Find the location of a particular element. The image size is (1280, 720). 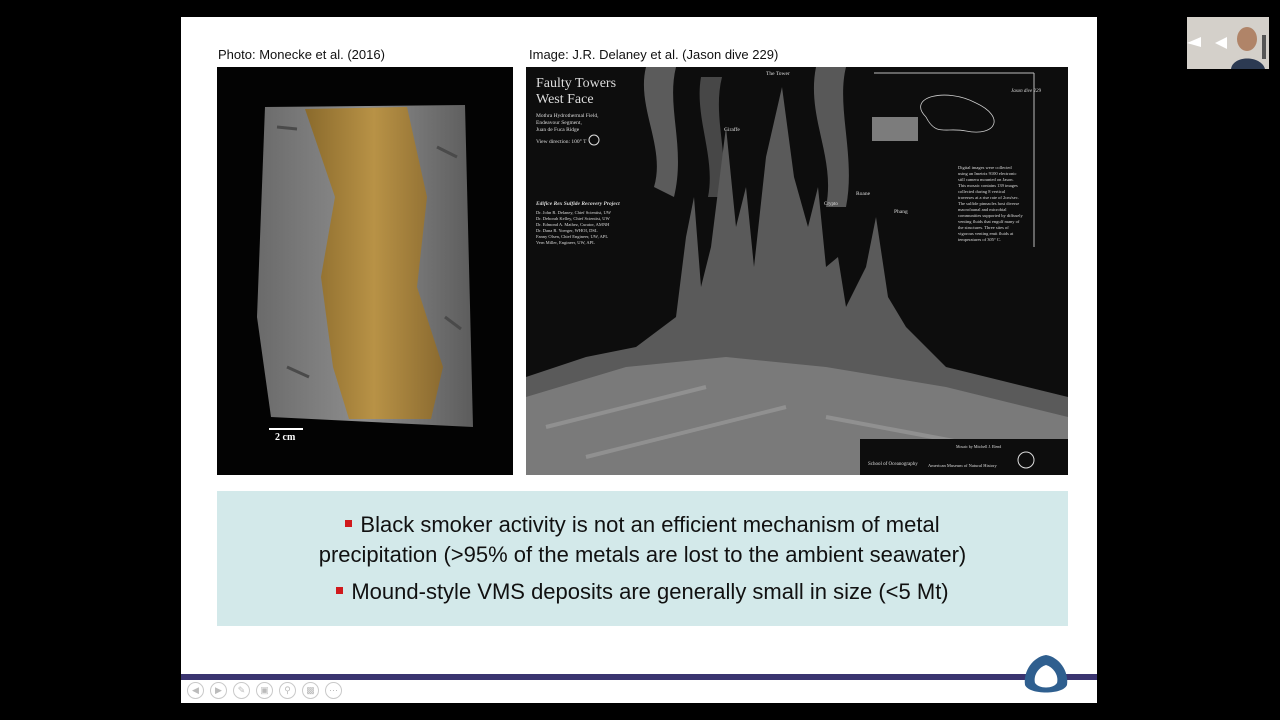

svg-text:This mosaic contains 139 image: This mosaic contains 139 images is located at coordinates (988, 185).